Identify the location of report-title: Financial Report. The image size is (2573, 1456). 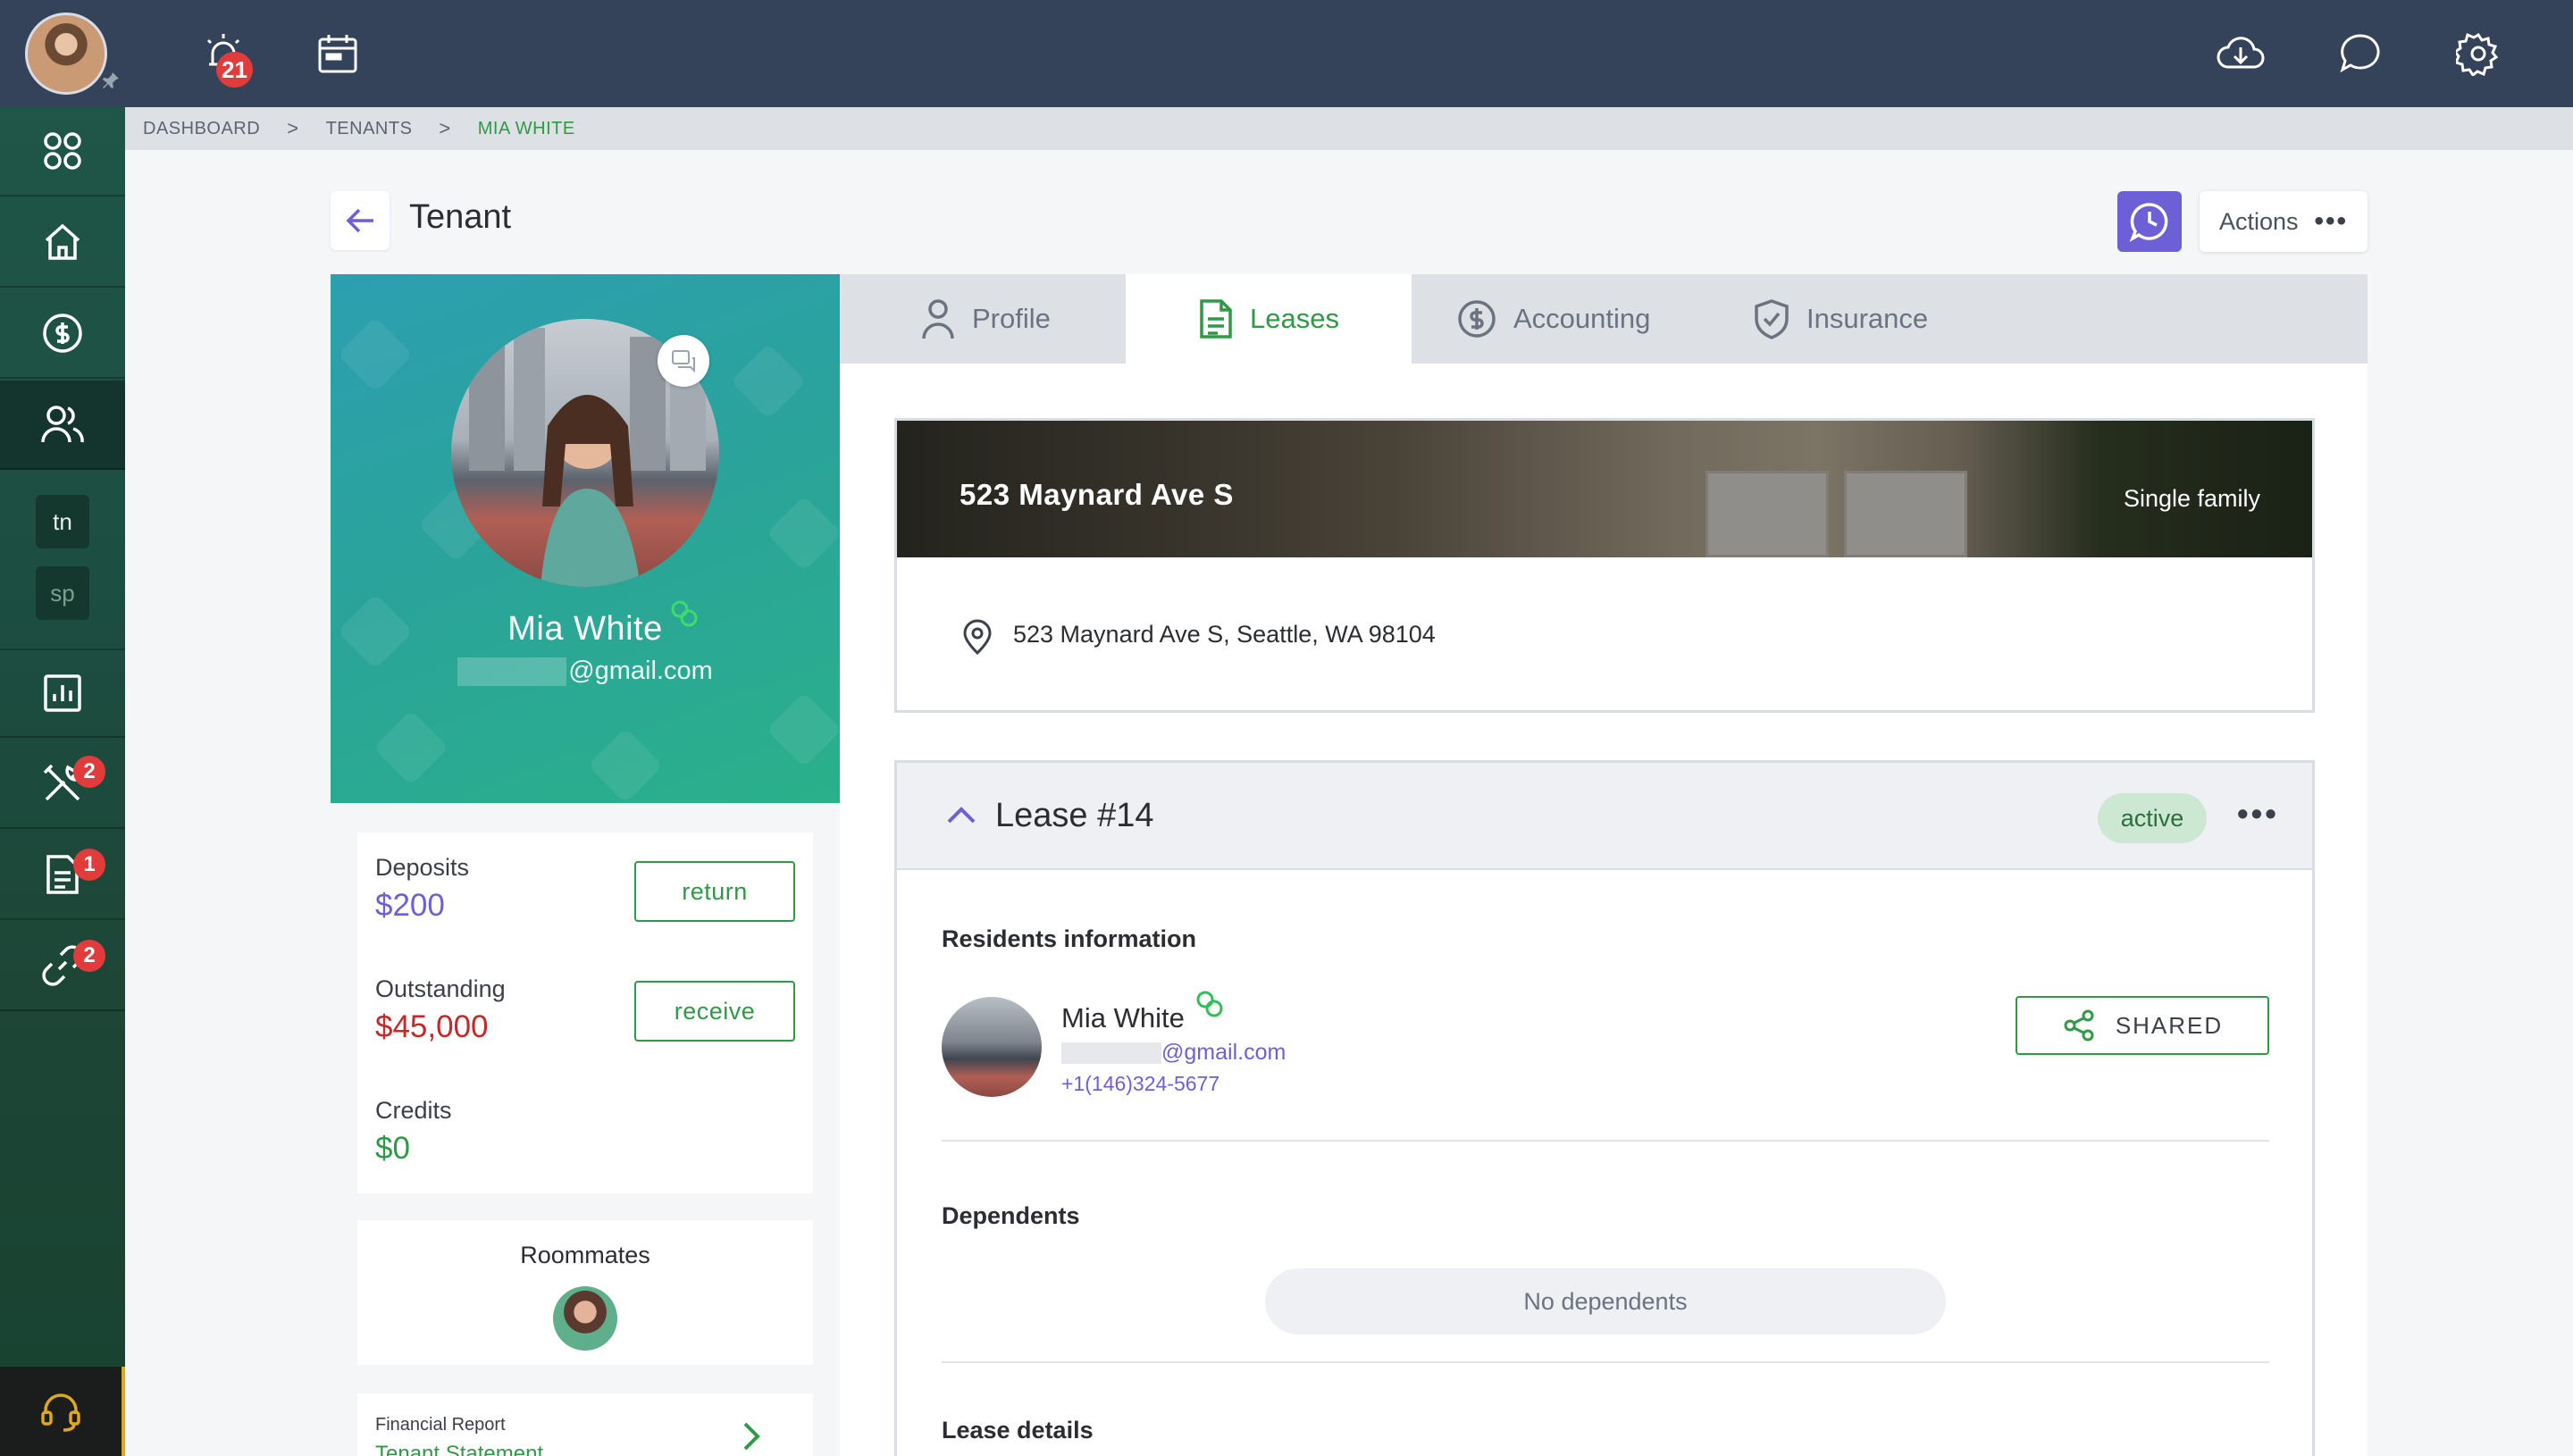
(440, 1425).